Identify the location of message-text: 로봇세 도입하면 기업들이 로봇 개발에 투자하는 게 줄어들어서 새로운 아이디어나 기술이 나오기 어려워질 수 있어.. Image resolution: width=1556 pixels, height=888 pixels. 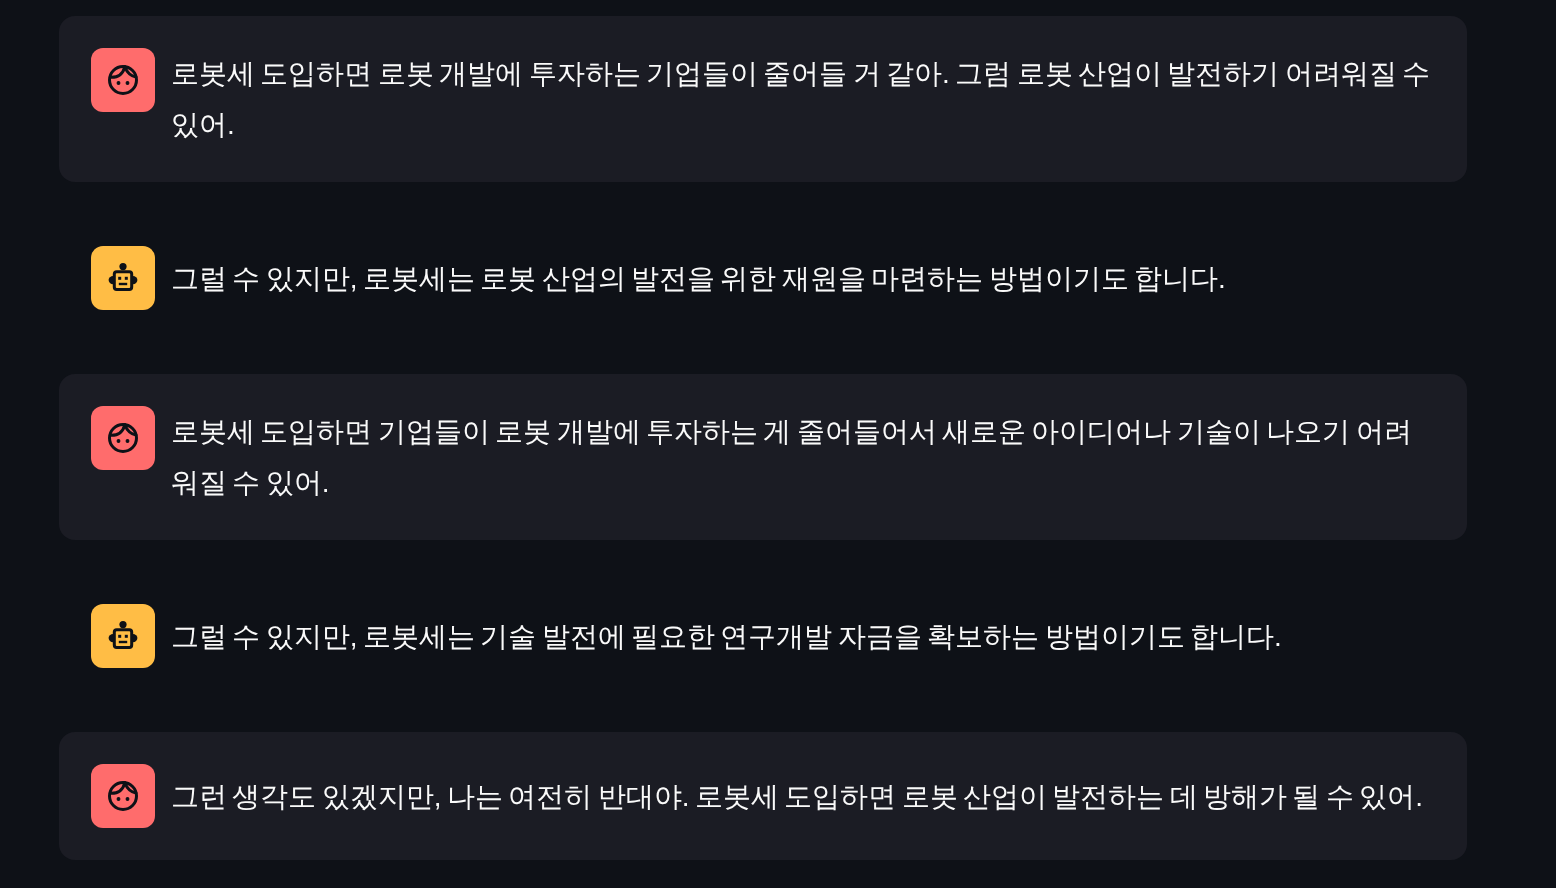
(792, 457).